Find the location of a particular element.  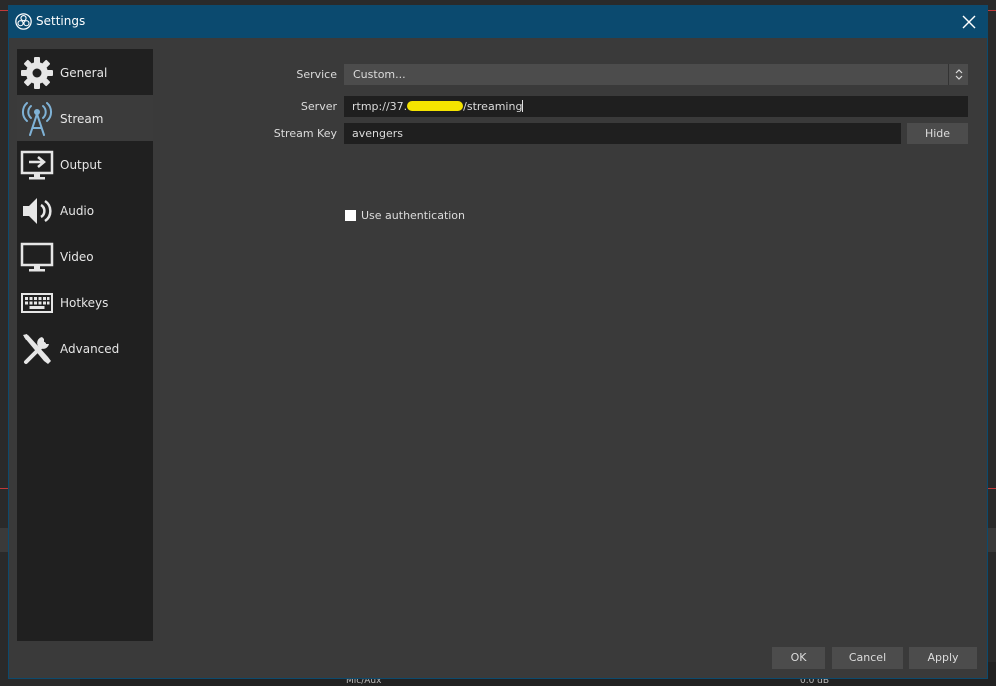

stream-key-value: avengers is located at coordinates (377, 133).